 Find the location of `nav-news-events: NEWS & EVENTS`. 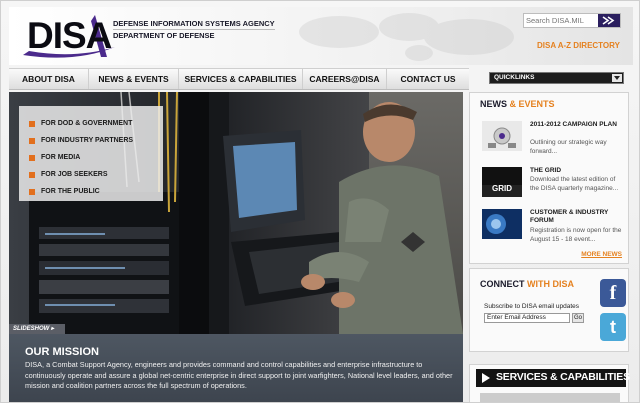

nav-news-events: NEWS & EVENTS is located at coordinates (134, 79).